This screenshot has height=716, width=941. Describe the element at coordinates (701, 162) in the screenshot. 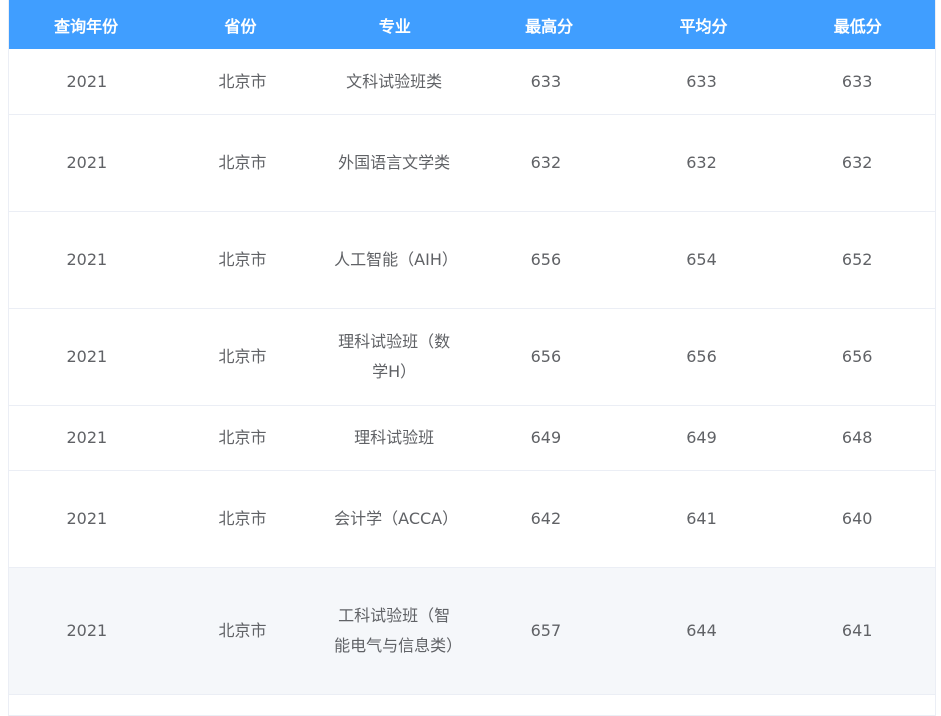

I see `cell-avg-score: 632` at that location.